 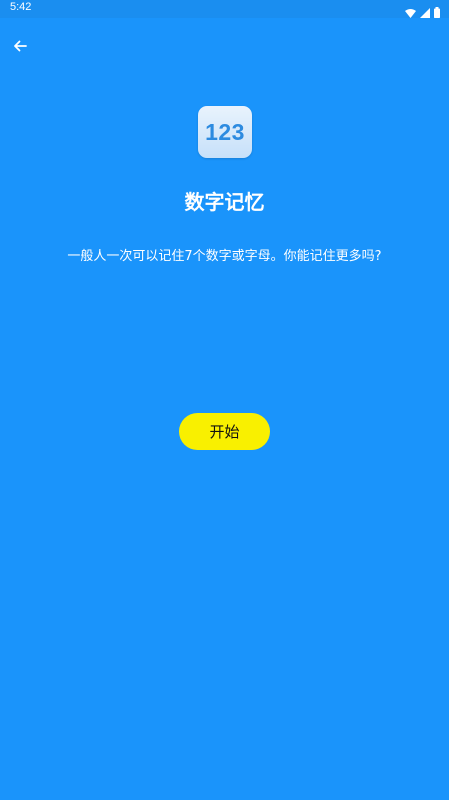 I want to click on app-logo: 123, so click(x=225, y=132).